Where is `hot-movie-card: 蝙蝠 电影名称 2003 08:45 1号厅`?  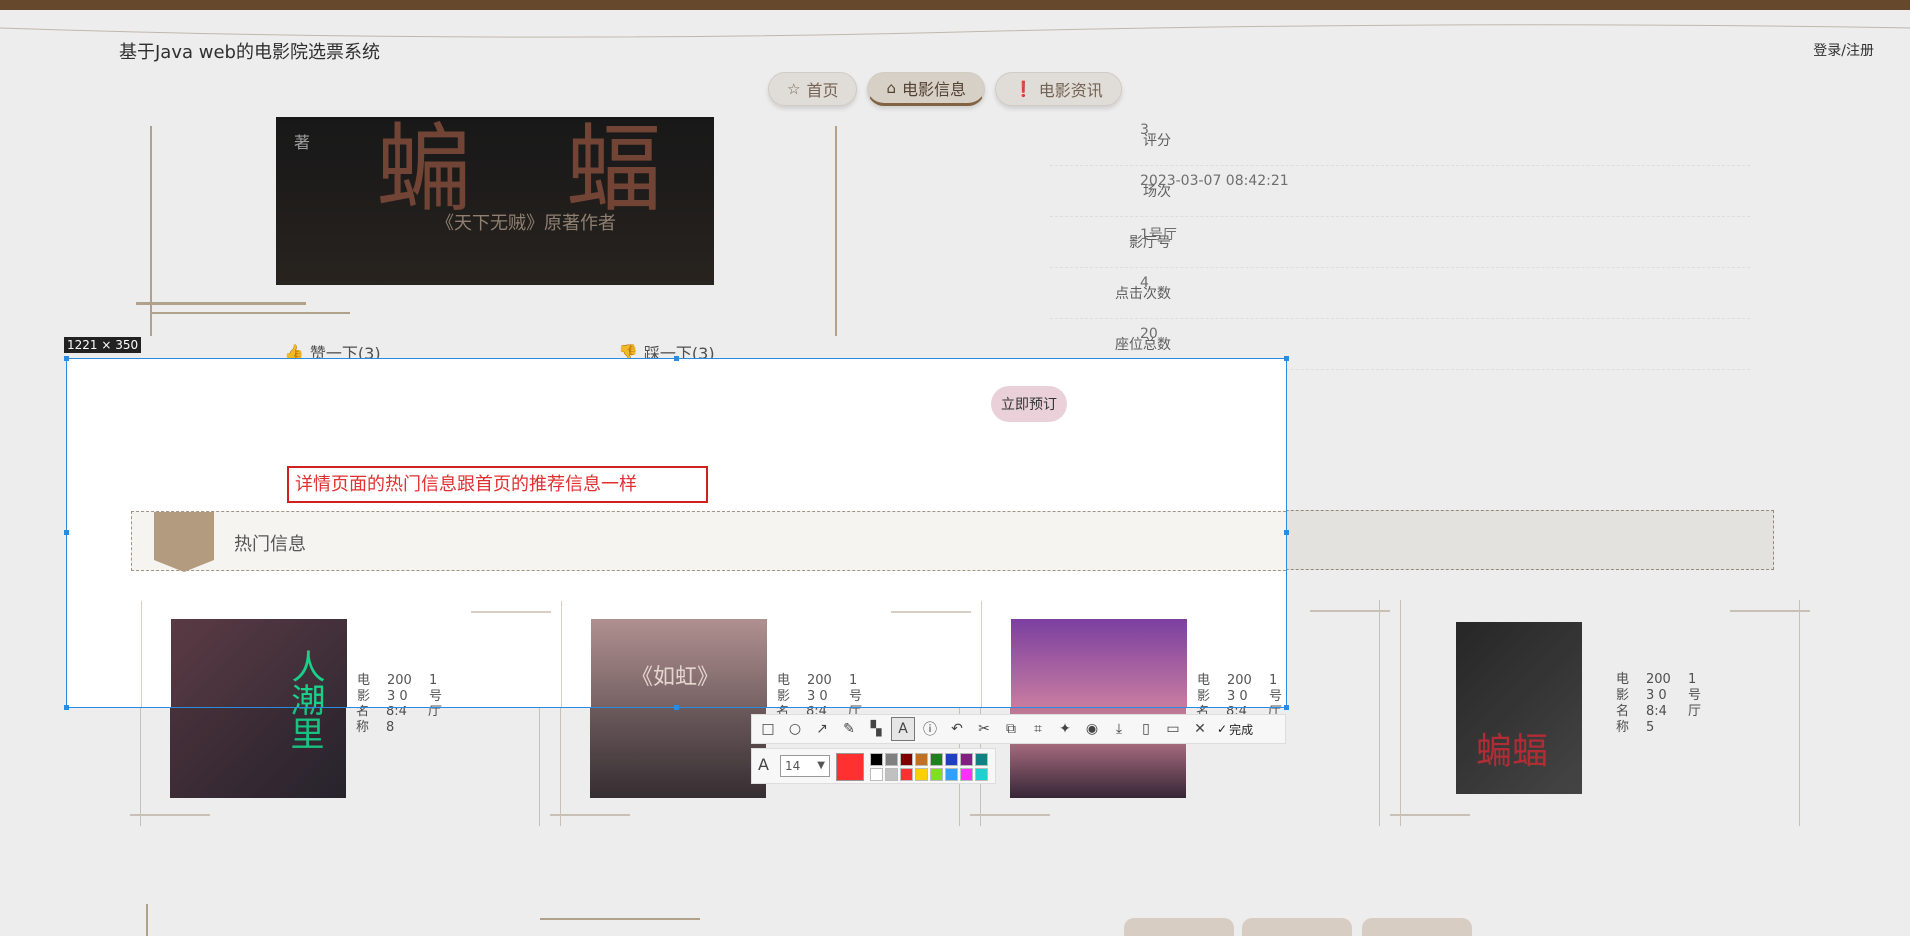
hot-movie-card: 蝙蝠 电影名称 2003 08:45 1号厅 is located at coordinates (1600, 713).